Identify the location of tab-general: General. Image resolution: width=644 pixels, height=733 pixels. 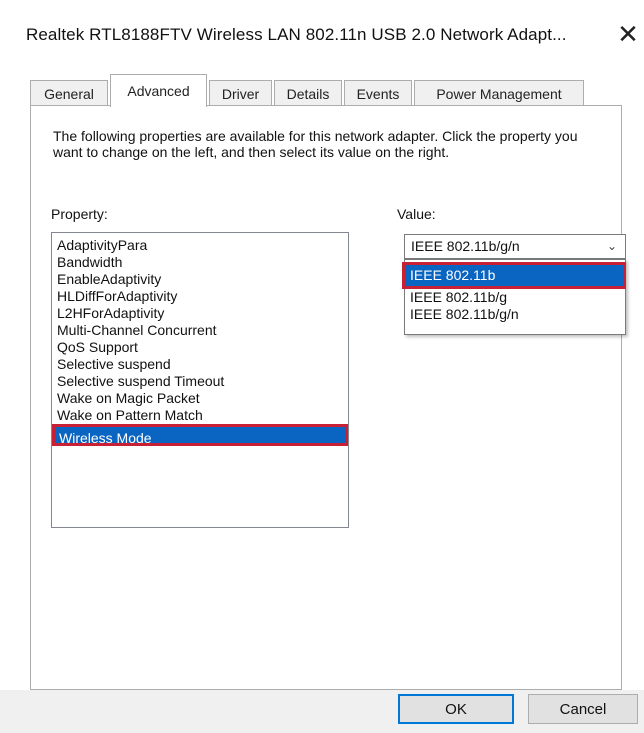
(69, 93).